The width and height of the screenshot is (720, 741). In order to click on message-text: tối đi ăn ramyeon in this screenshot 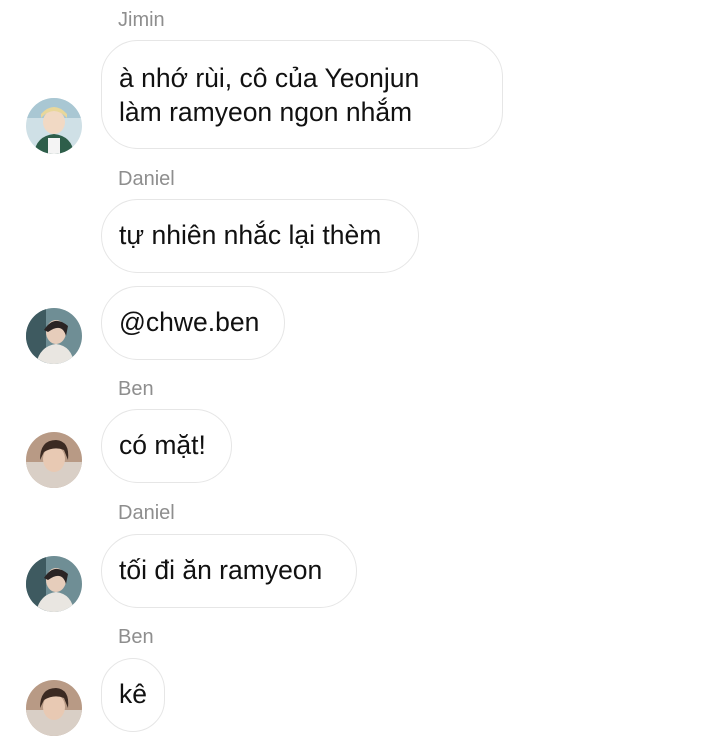, I will do `click(221, 570)`.